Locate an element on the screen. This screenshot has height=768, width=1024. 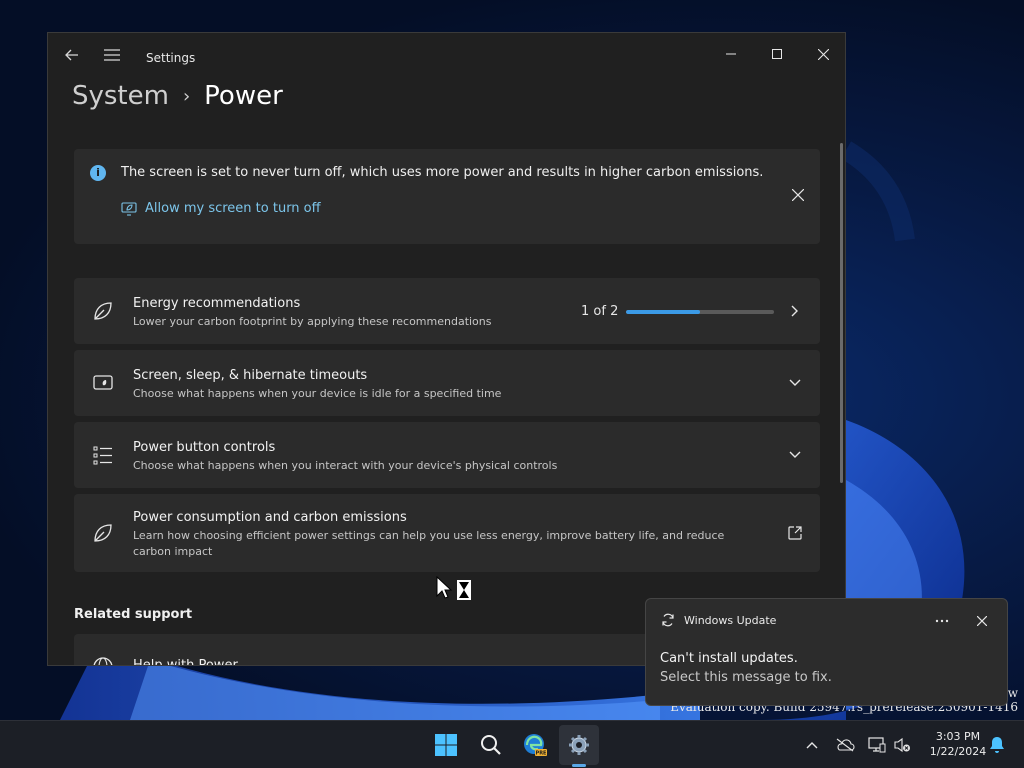
notification-title: Can't install updates. is located at coordinates (729, 658).